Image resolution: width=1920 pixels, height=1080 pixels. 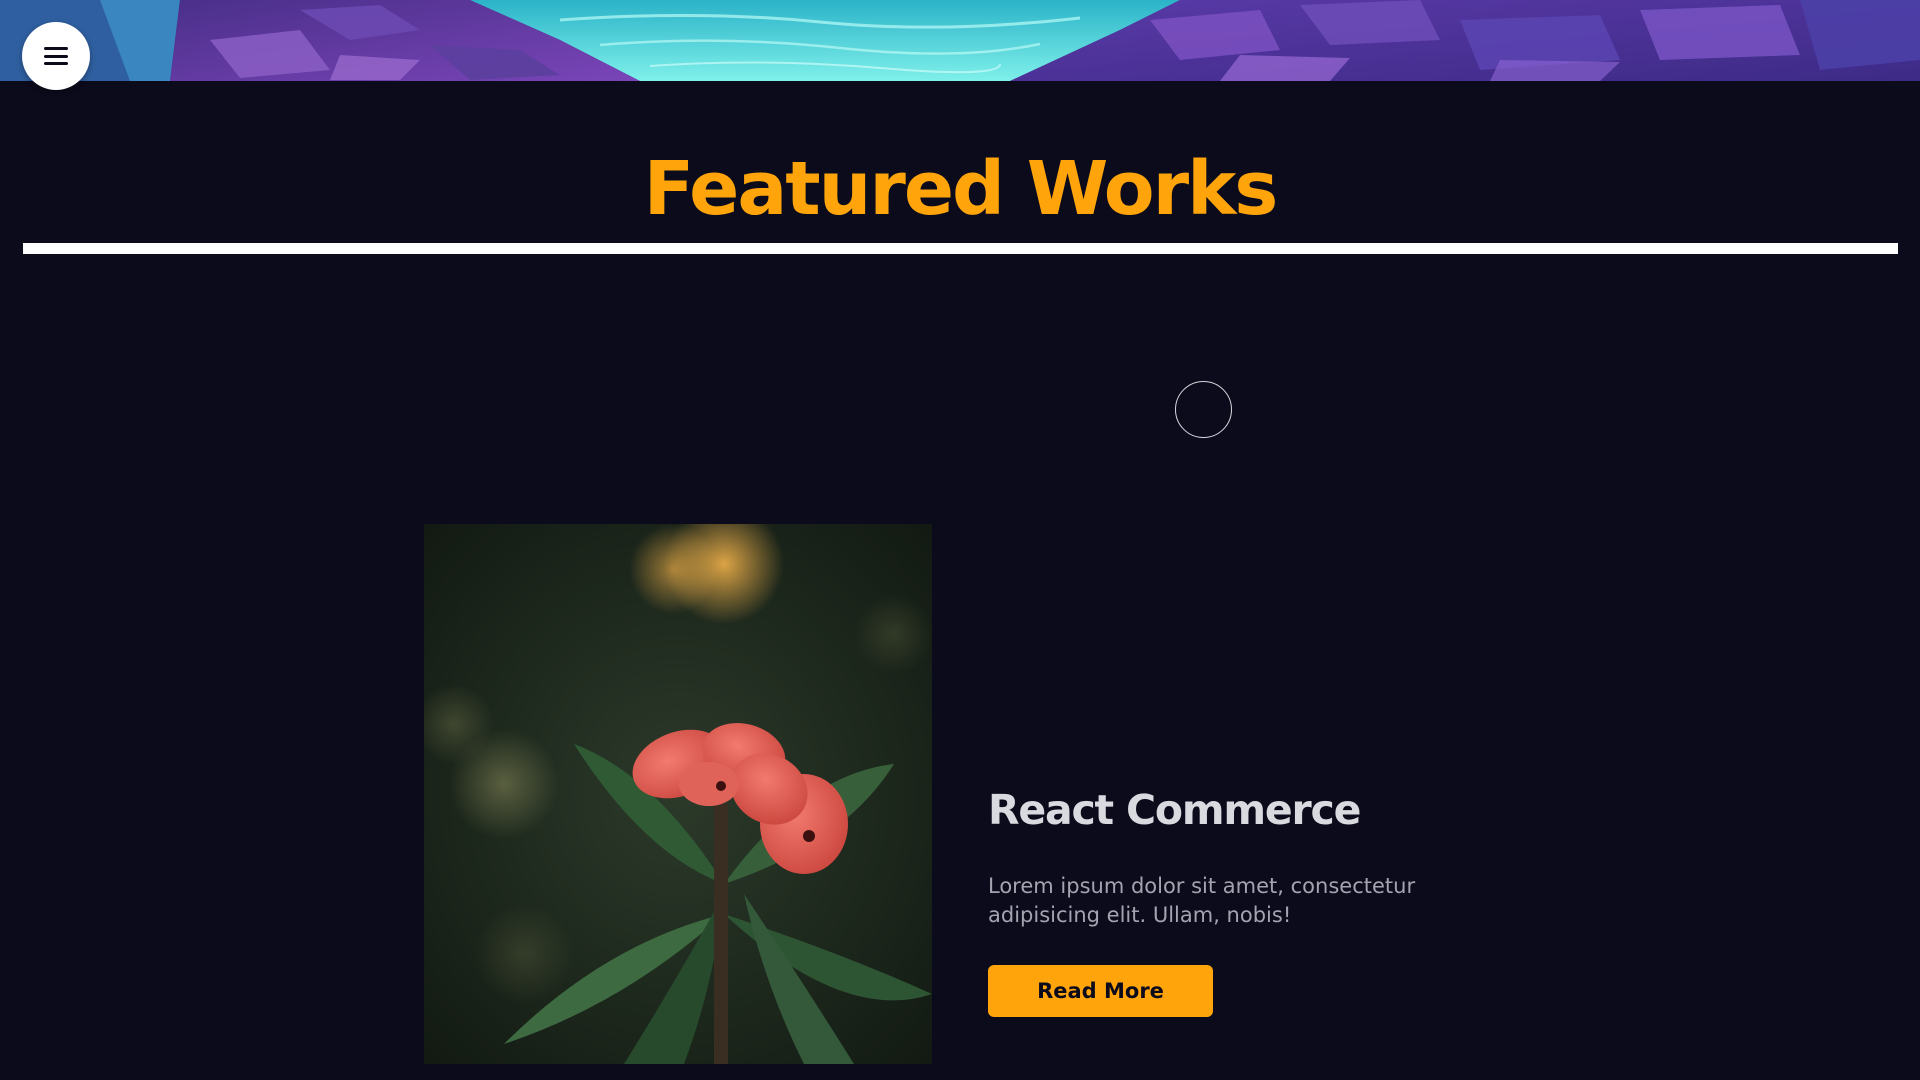 What do you see at coordinates (961, 189) in the screenshot?
I see `section-title: Featured Works` at bounding box center [961, 189].